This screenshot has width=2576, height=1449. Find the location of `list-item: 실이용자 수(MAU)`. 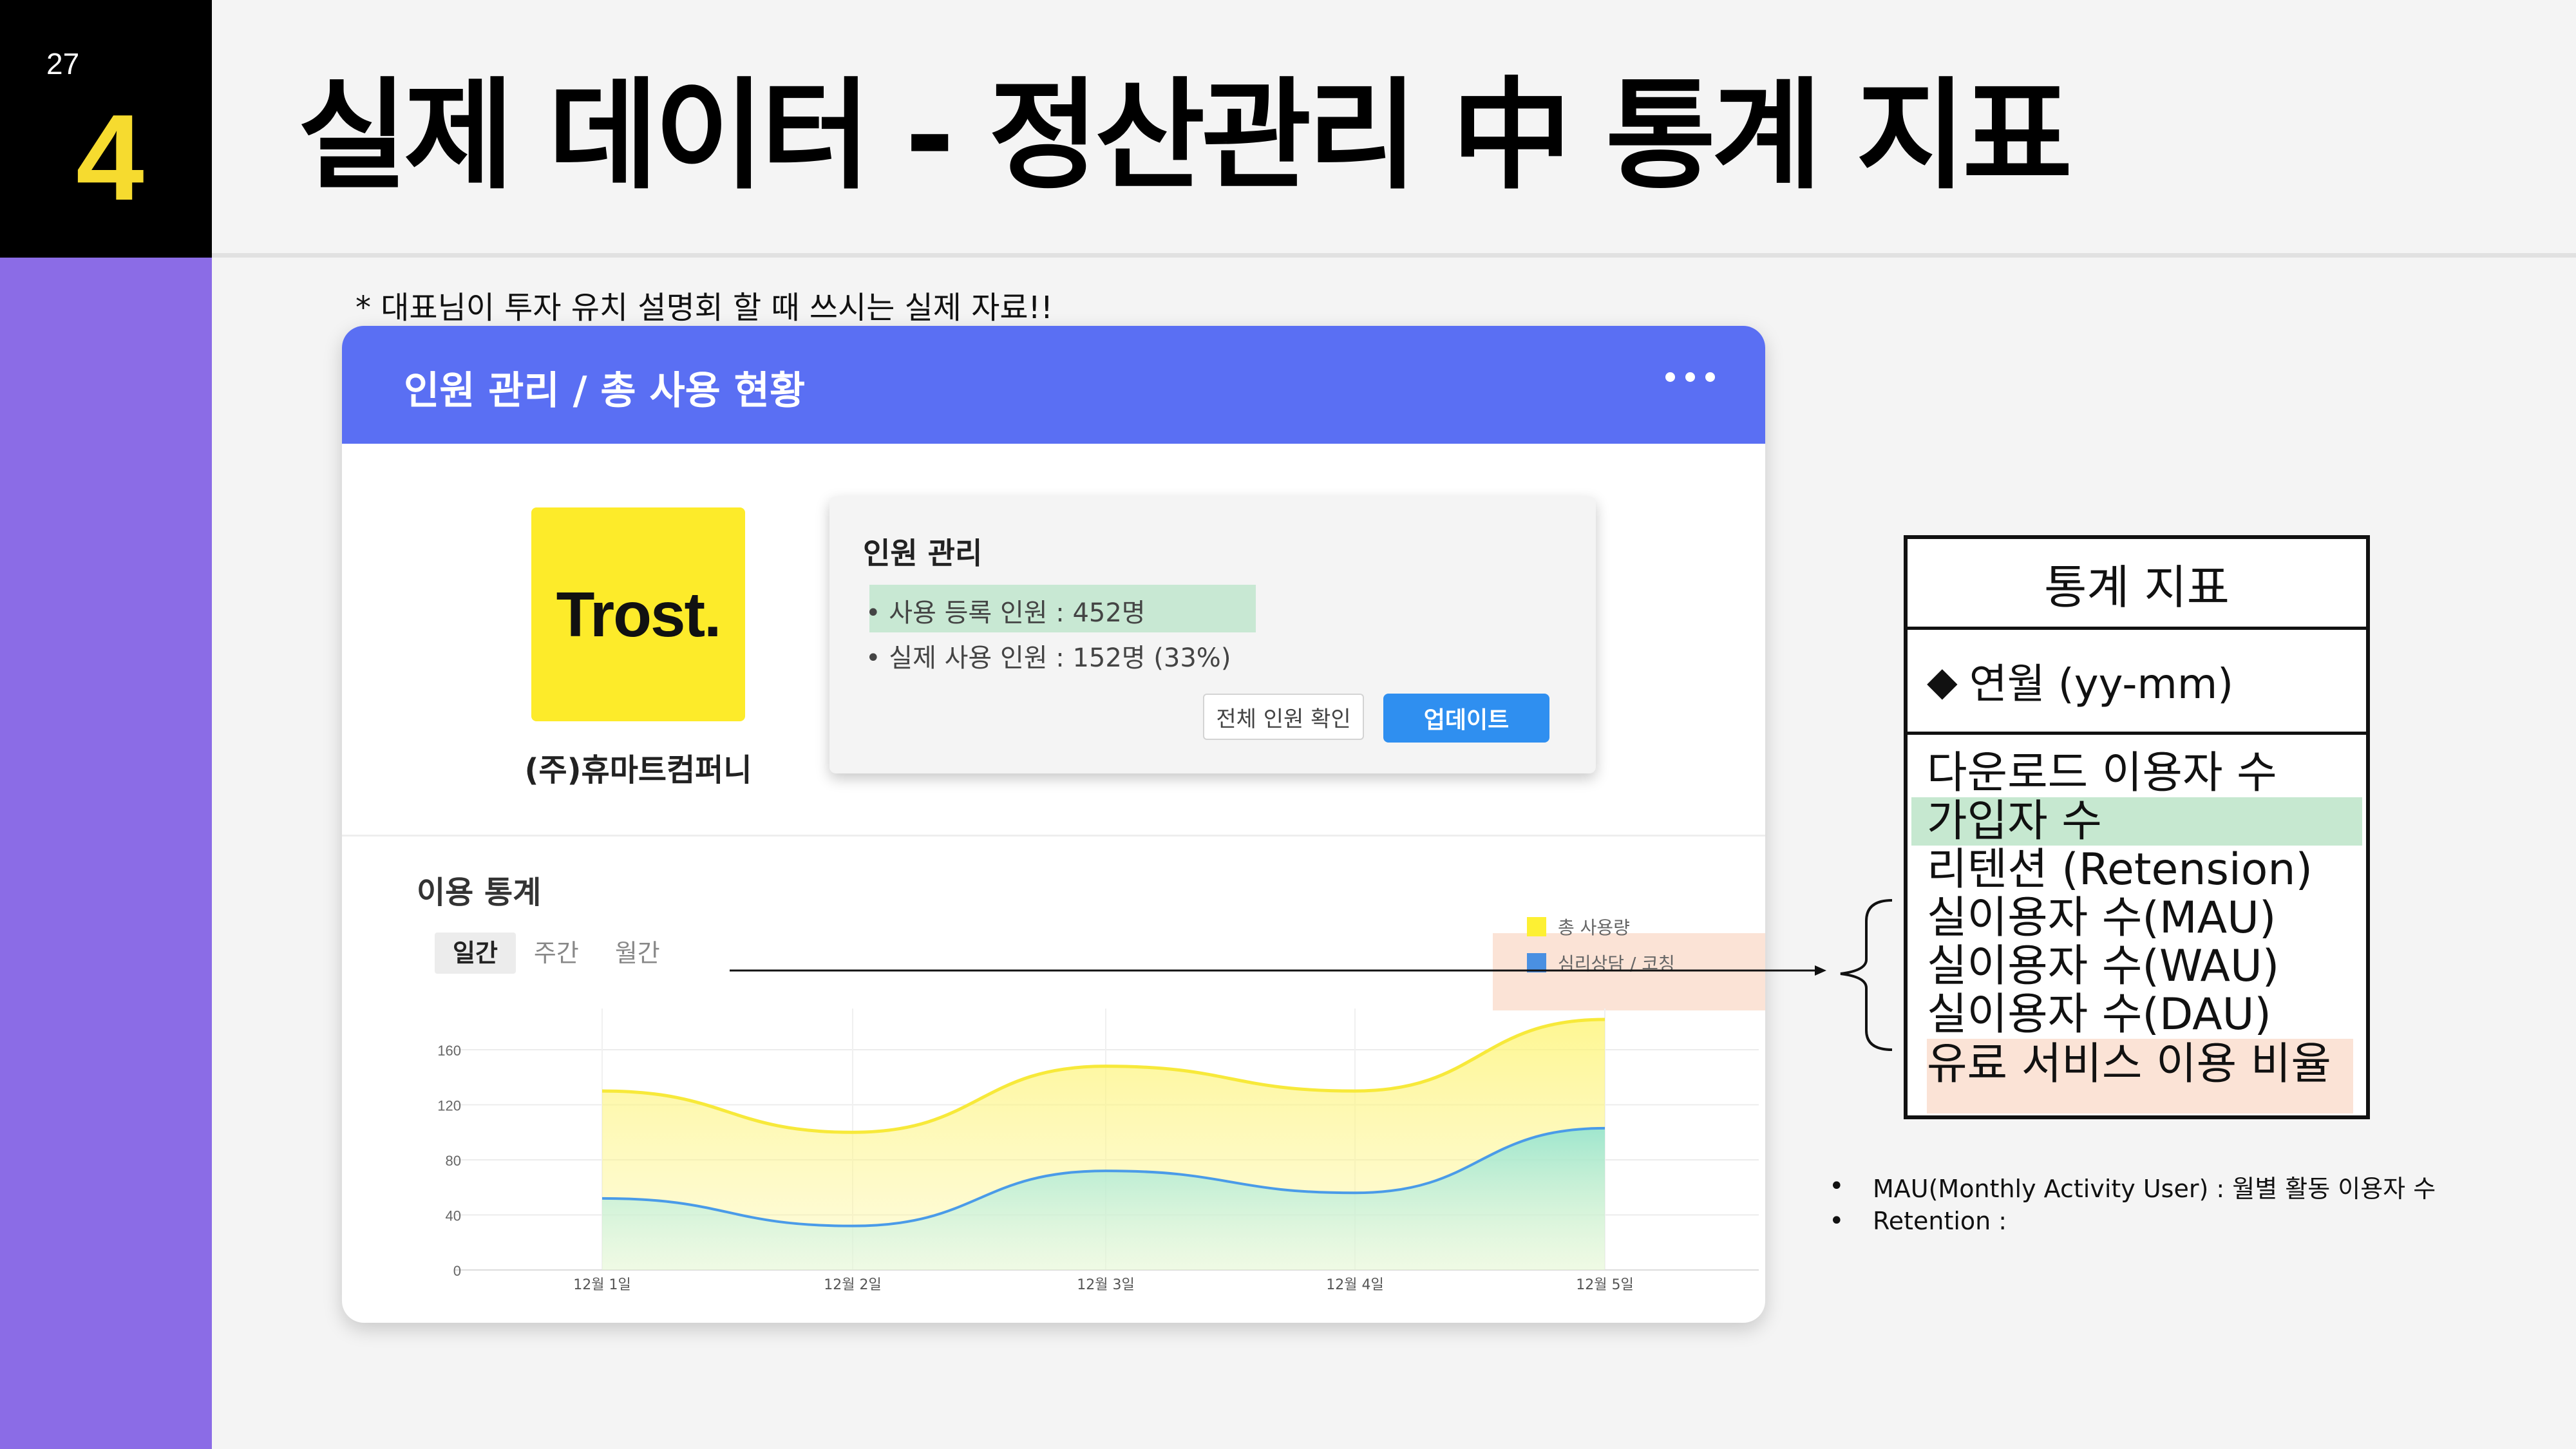

list-item: 실이용자 수(MAU) is located at coordinates (2102, 918).